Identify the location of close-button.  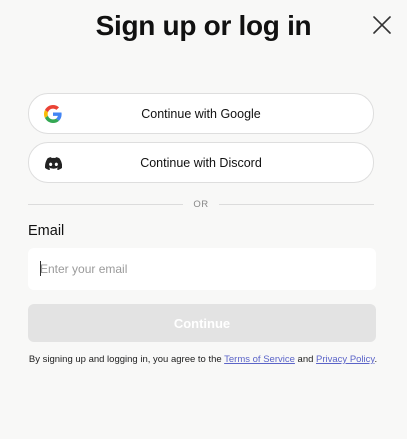
(382, 25).